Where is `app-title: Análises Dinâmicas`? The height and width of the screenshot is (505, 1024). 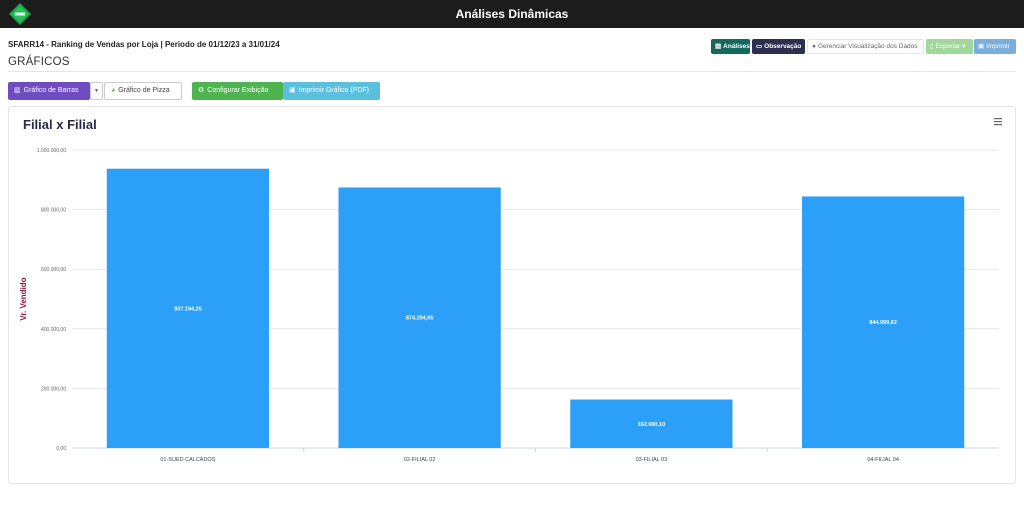 app-title: Análises Dinâmicas is located at coordinates (512, 14).